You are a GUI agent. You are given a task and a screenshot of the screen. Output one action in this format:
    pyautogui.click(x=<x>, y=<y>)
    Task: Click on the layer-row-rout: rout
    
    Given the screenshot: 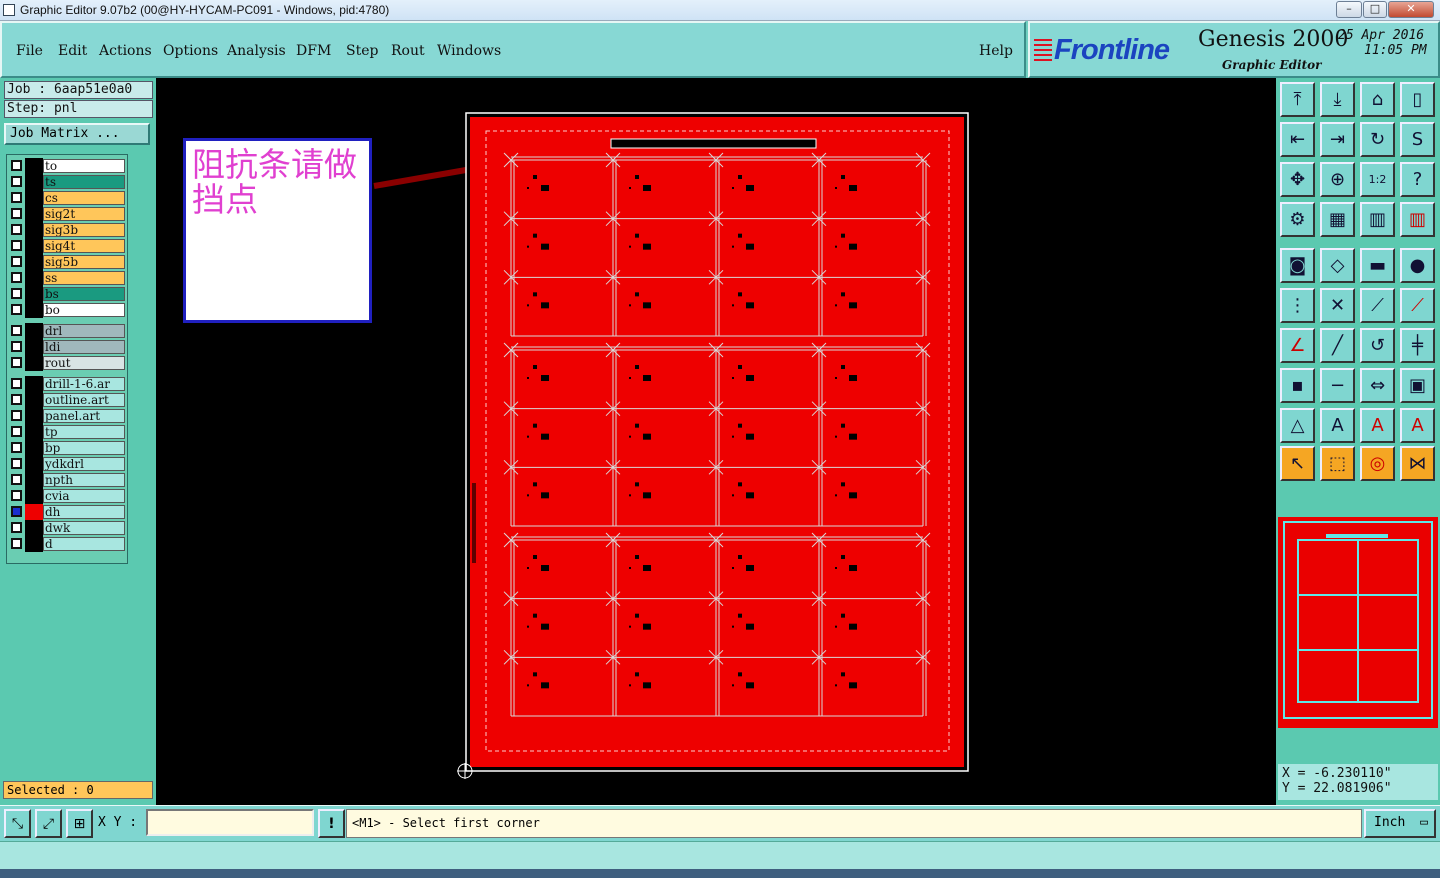 What is the action you would take?
    pyautogui.click(x=67, y=363)
    